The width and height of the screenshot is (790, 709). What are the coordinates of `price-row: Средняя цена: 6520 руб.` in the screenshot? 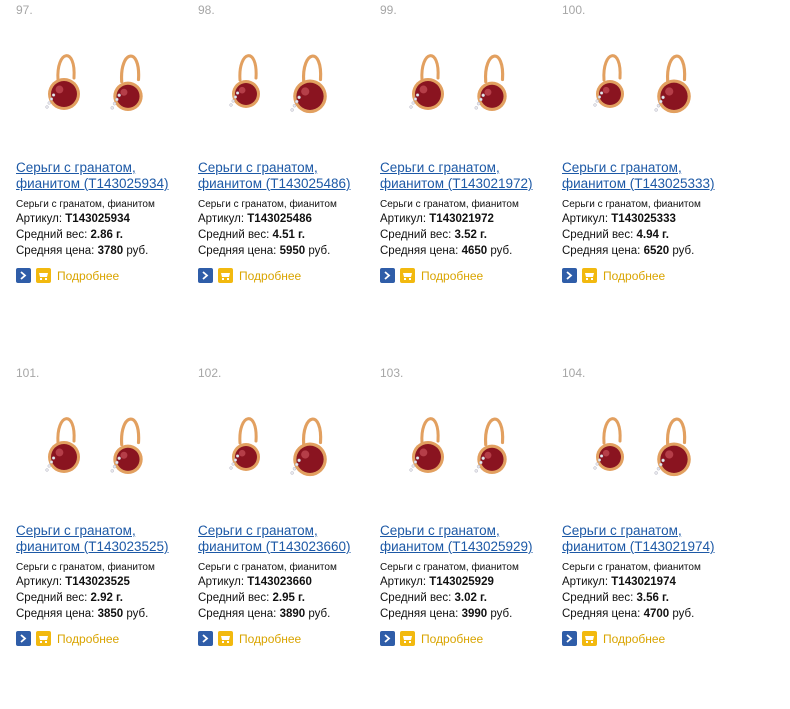 It's located at (653, 251).